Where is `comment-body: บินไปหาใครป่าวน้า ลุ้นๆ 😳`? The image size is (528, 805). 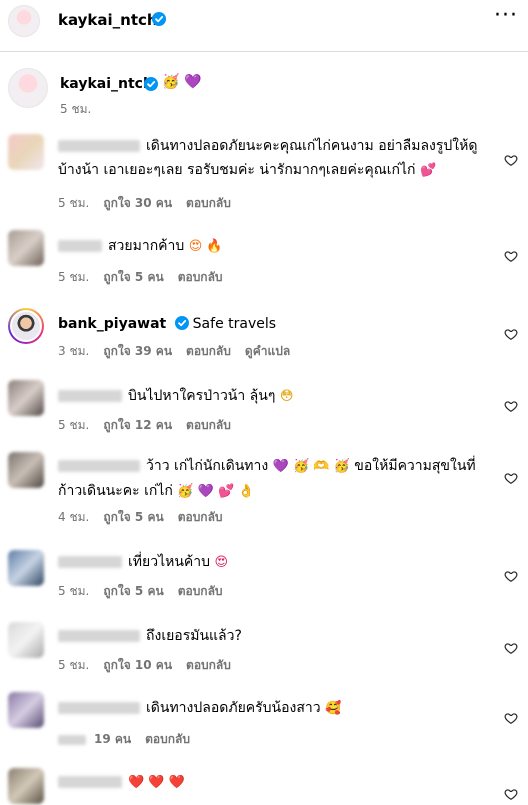
comment-body: บินไปหาใครป่าวน้า ลุ้นๆ 😳 is located at coordinates (273, 396).